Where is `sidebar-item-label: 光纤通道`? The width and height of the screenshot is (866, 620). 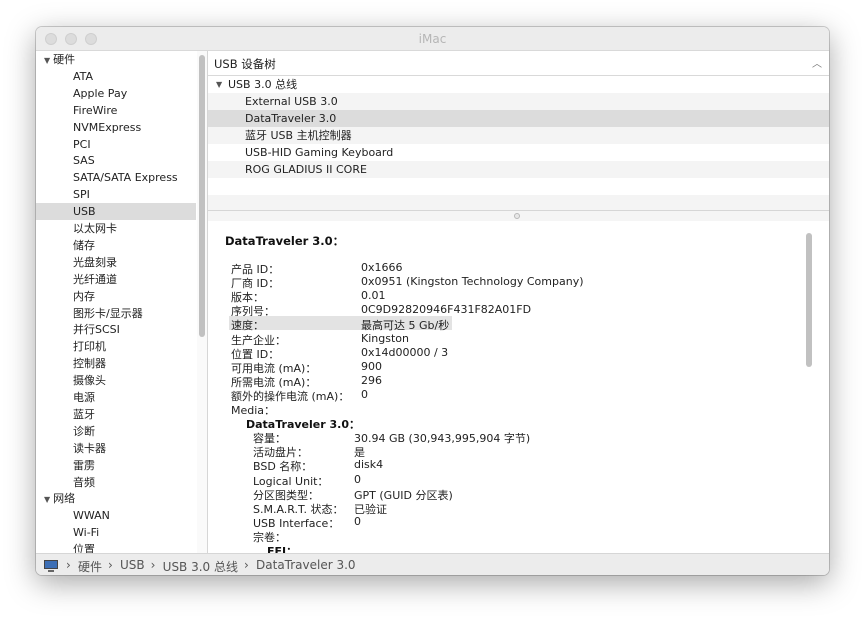
sidebar-item-label: 光纤通道 is located at coordinates (95, 279).